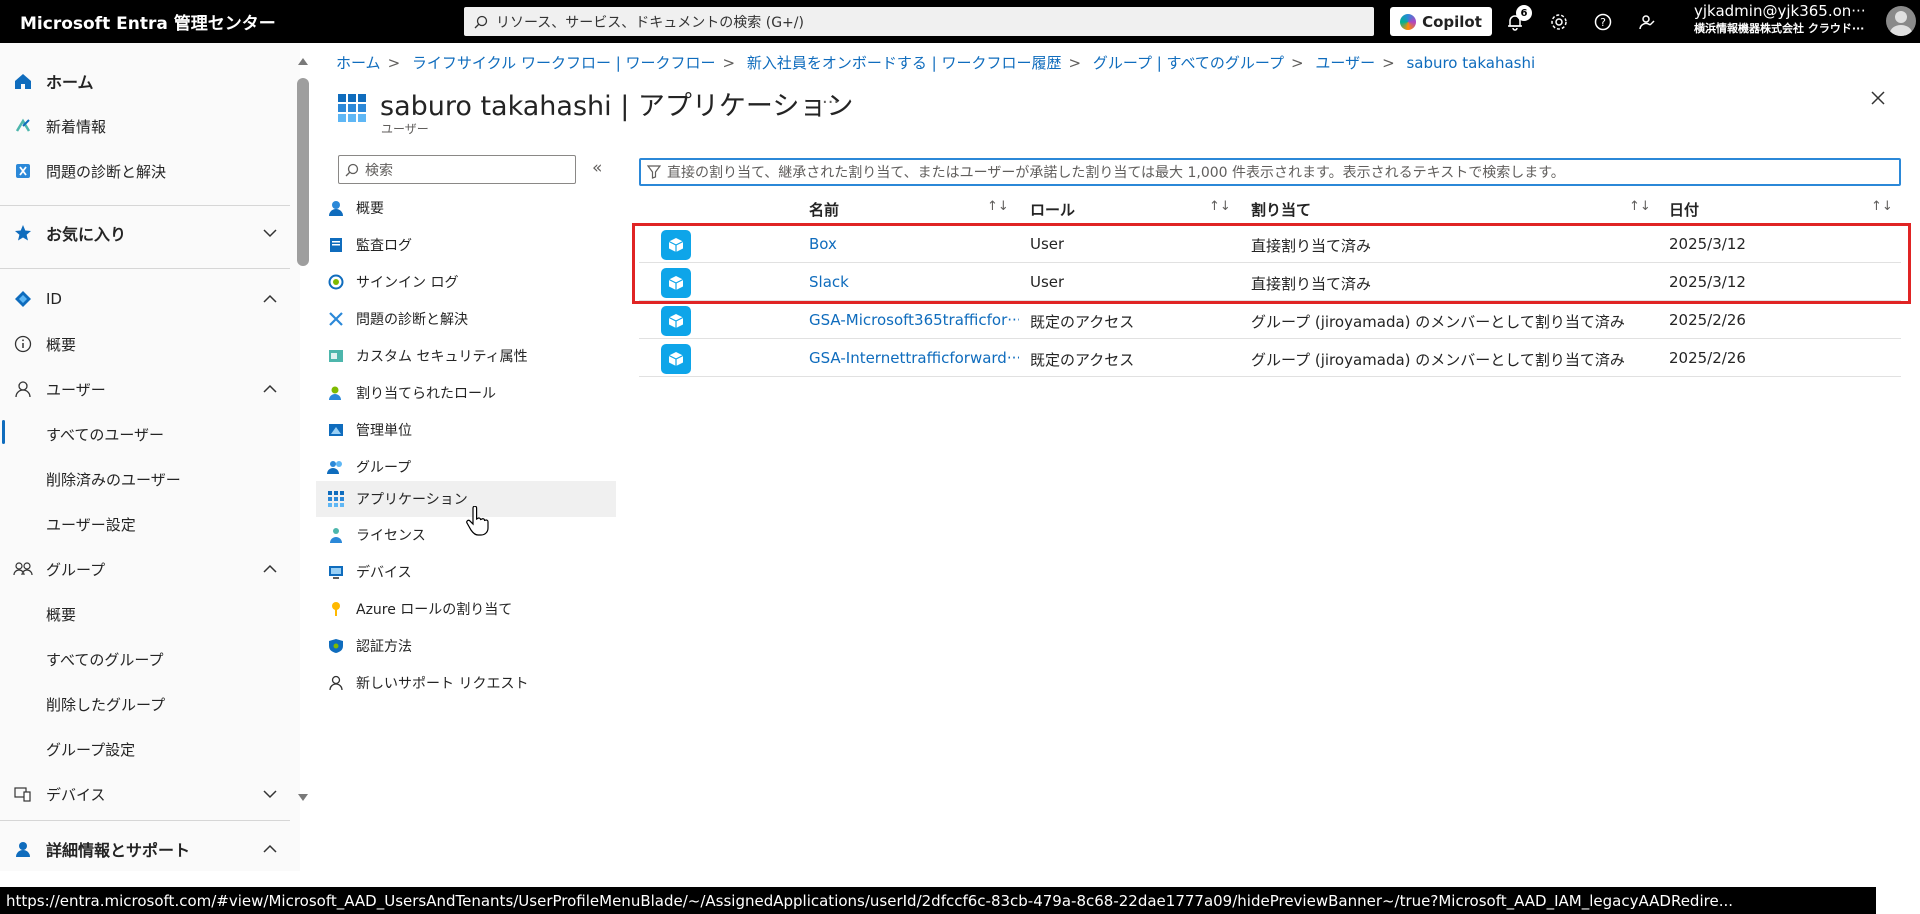 The height and width of the screenshot is (914, 1920). I want to click on menu-item-new-support-request: 新しいサポート リクエスト, so click(466, 683).